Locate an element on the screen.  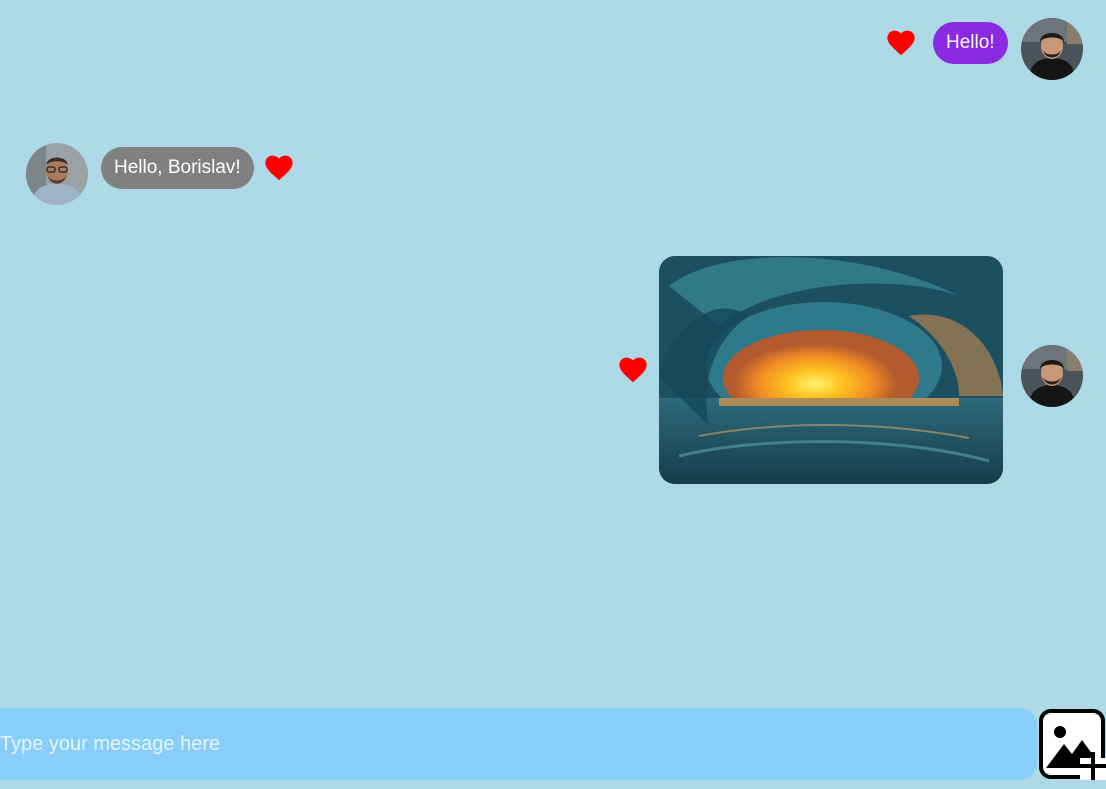
avatar-contact is located at coordinates (57, 174).